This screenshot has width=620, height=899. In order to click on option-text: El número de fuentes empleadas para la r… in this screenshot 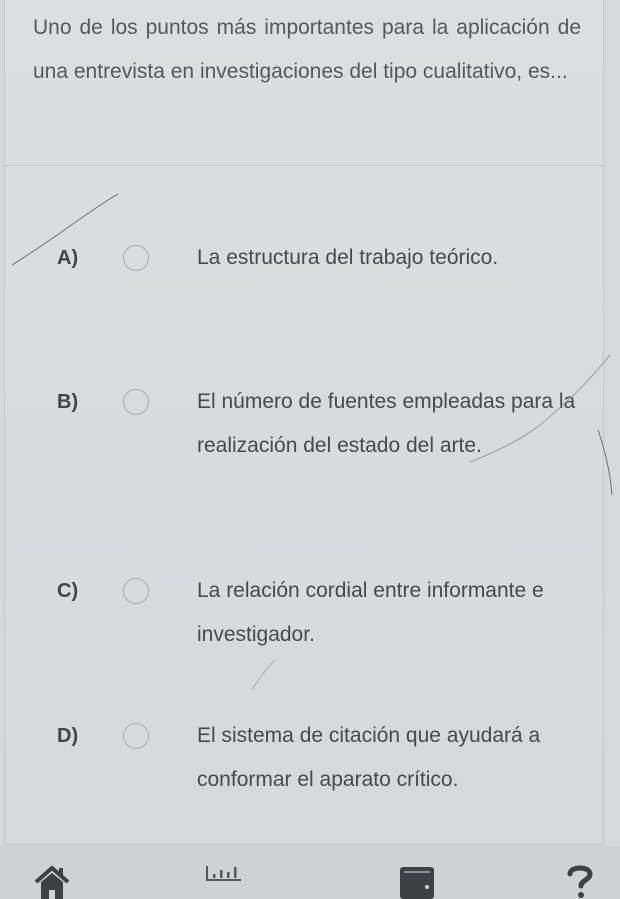, I will do `click(387, 424)`.